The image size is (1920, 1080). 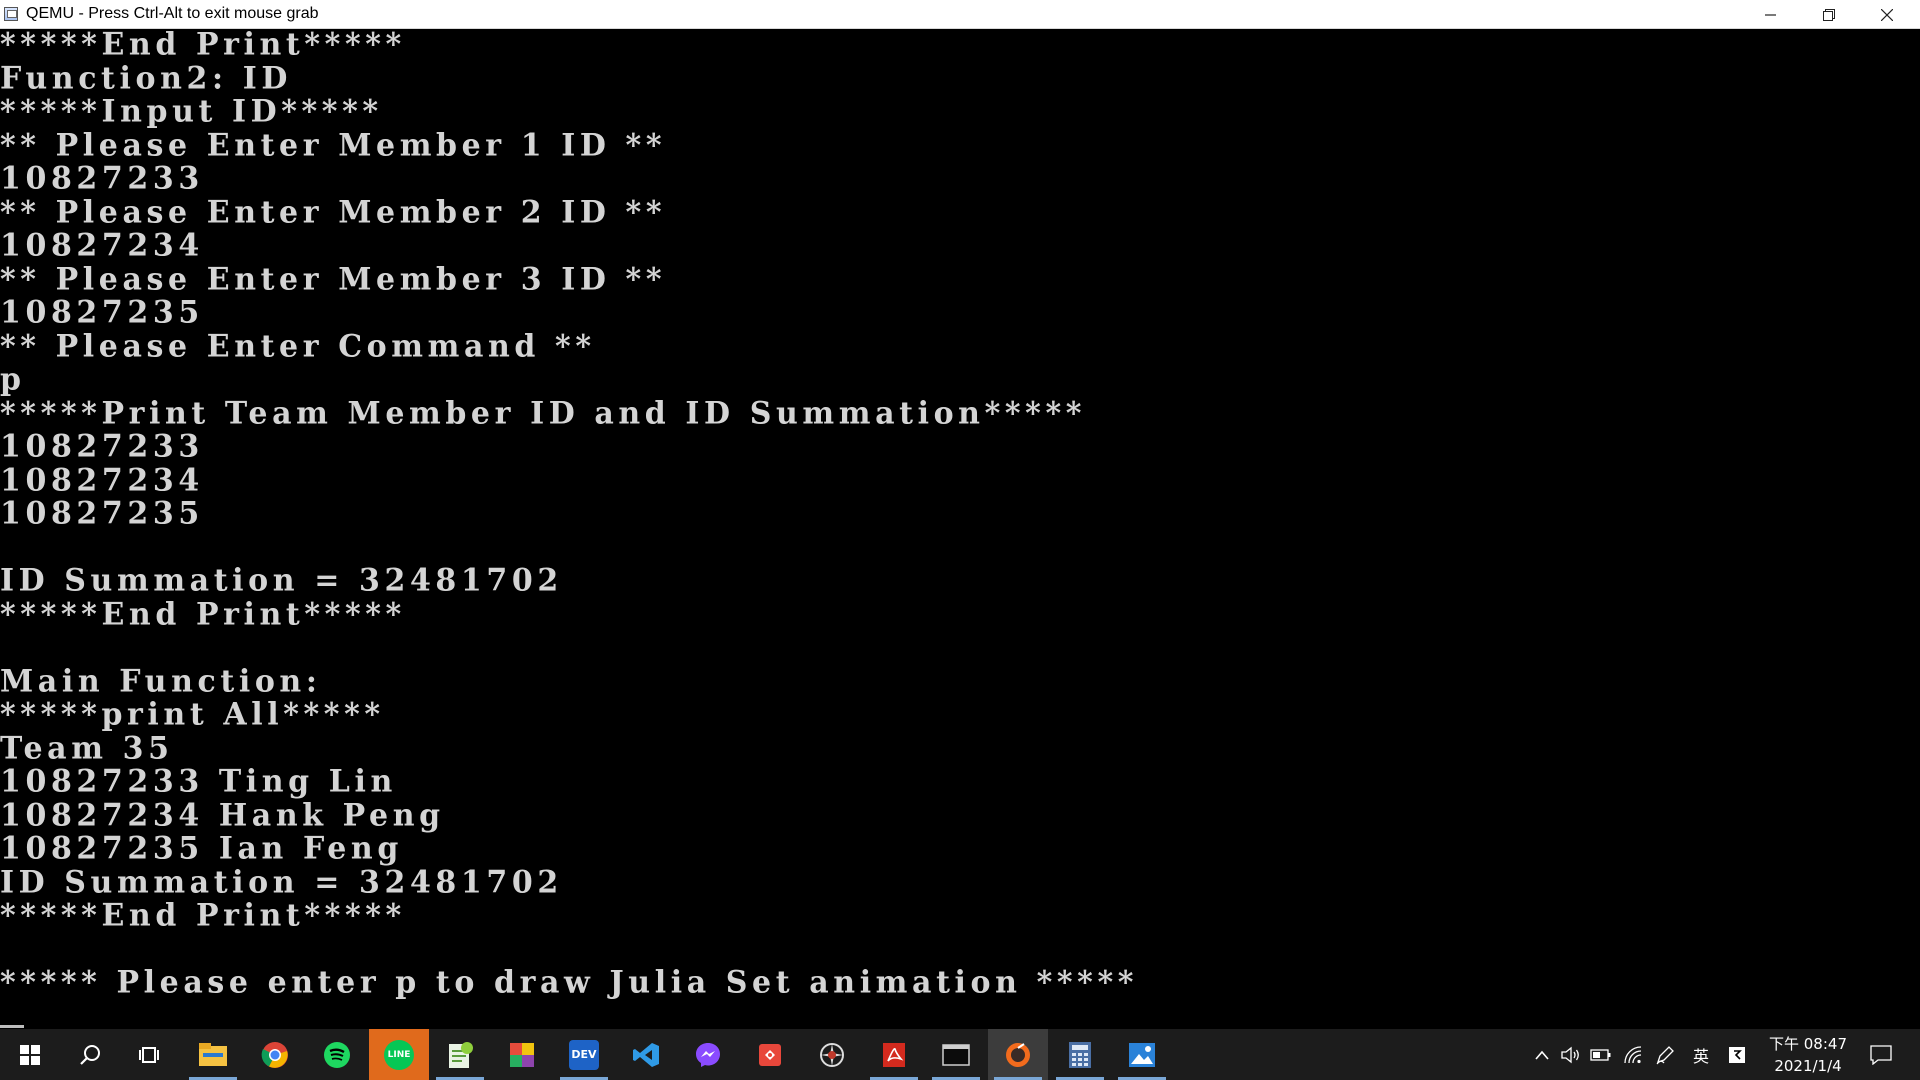 I want to click on dev-cpp-icon: DEV, so click(x=584, y=1054).